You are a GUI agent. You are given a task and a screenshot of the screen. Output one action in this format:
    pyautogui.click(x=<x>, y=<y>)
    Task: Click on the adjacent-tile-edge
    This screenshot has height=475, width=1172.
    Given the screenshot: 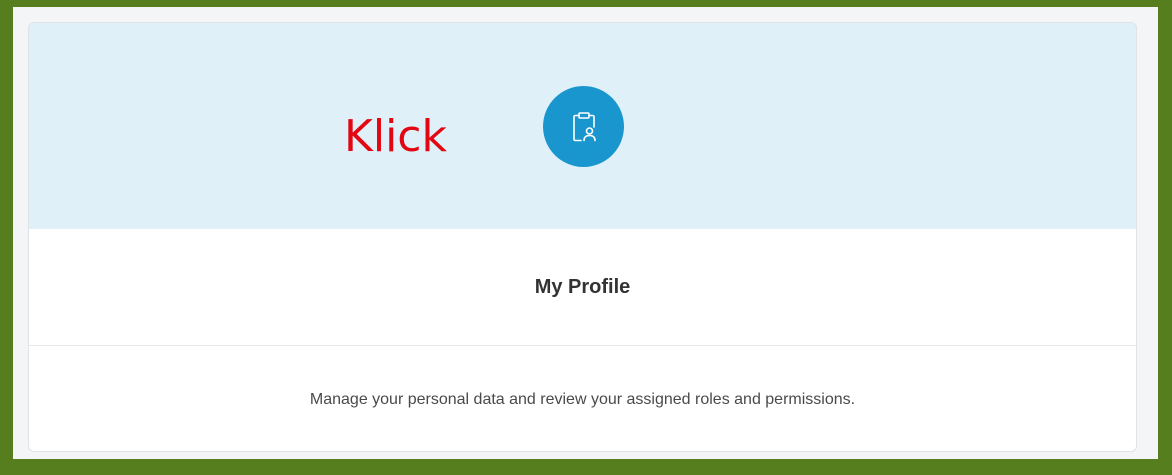 What is the action you would take?
    pyautogui.click(x=6, y=126)
    